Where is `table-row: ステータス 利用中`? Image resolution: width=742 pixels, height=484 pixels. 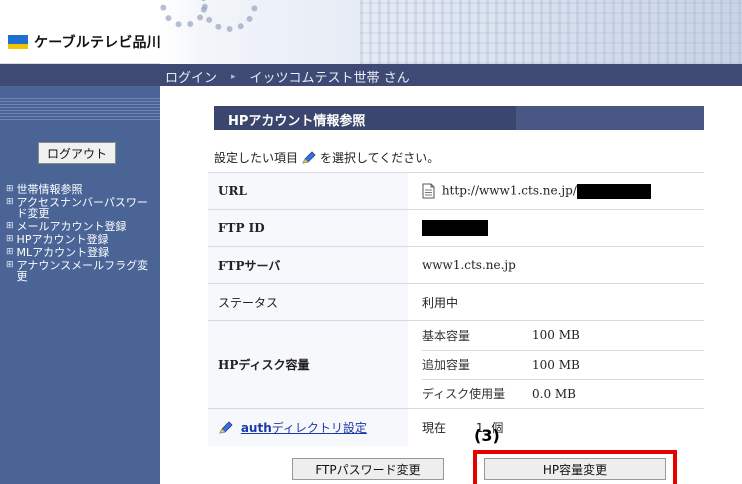 table-row: ステータス 利用中 is located at coordinates (456, 302).